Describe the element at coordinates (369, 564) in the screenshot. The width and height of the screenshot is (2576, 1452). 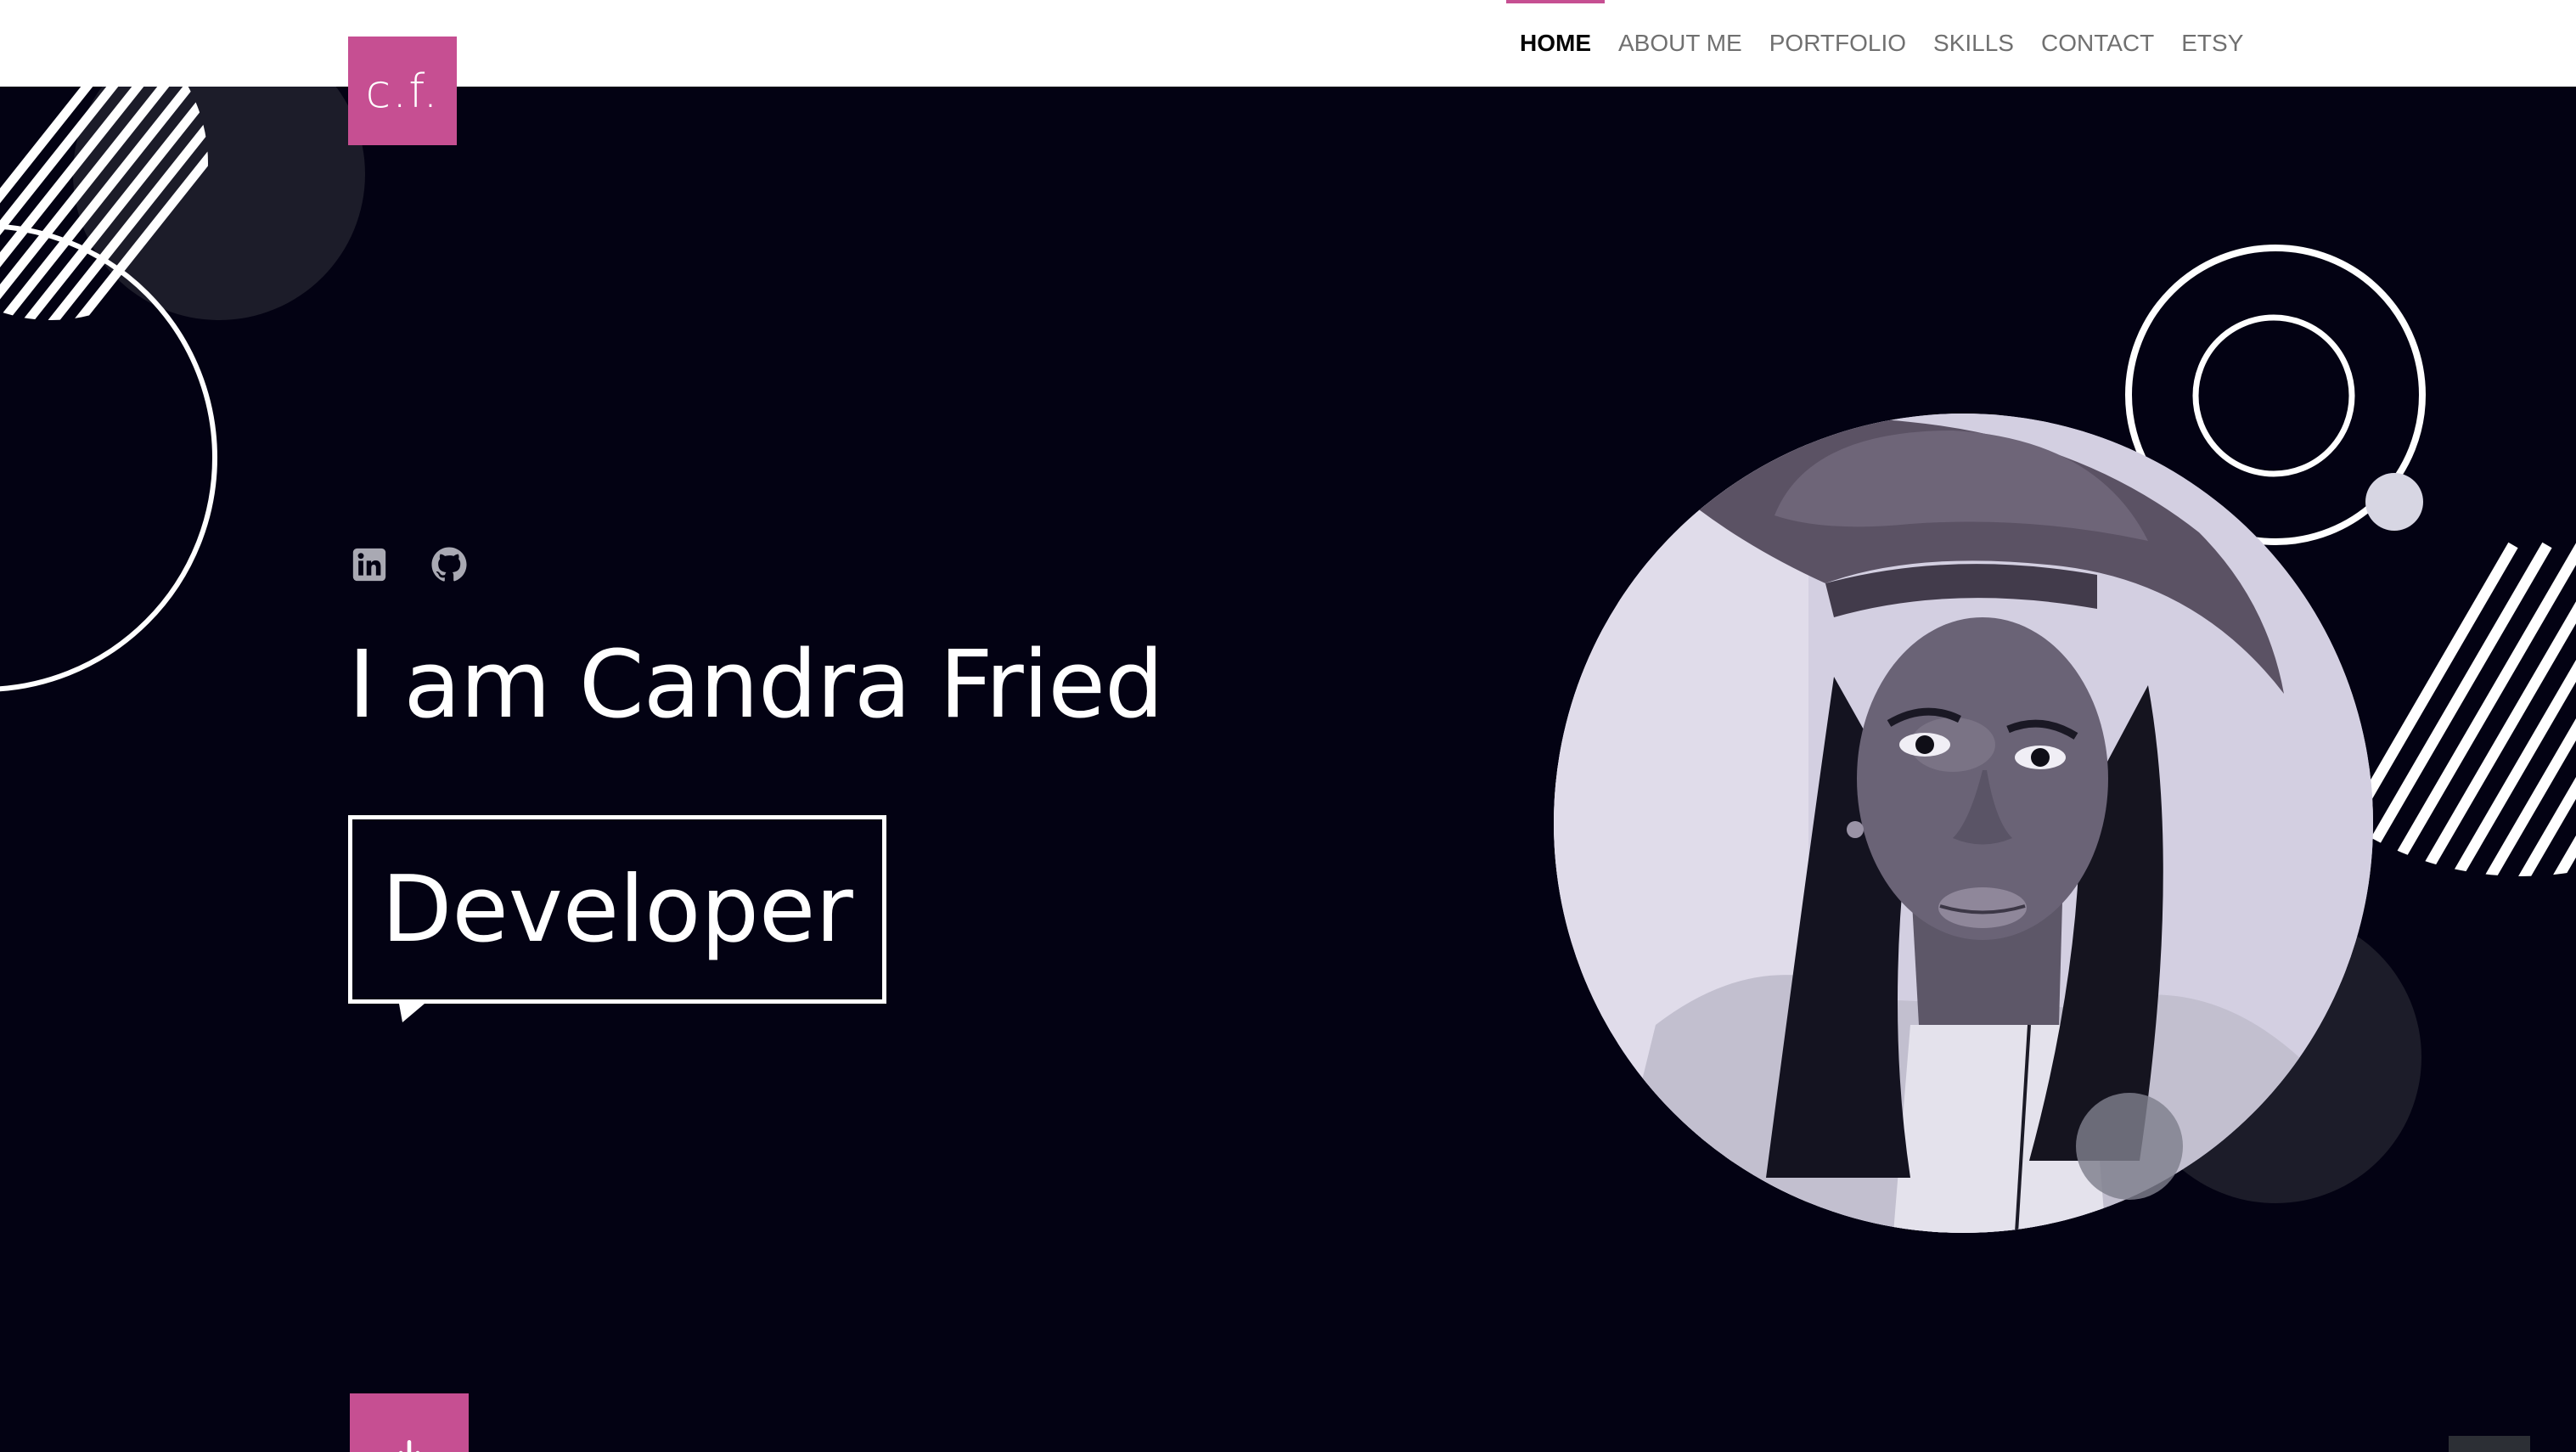
I see `linkedin-icon` at that location.